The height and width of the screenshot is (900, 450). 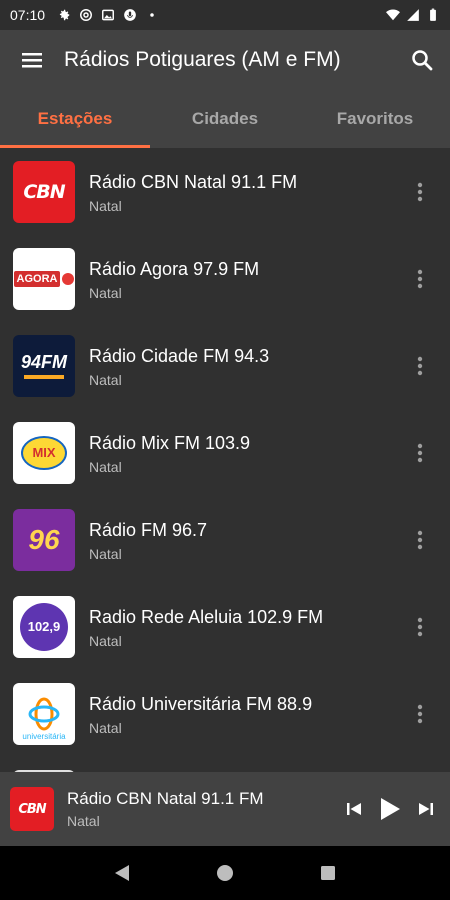 I want to click on station-name: Rádio Universitária FM 88.9, so click(x=201, y=703).